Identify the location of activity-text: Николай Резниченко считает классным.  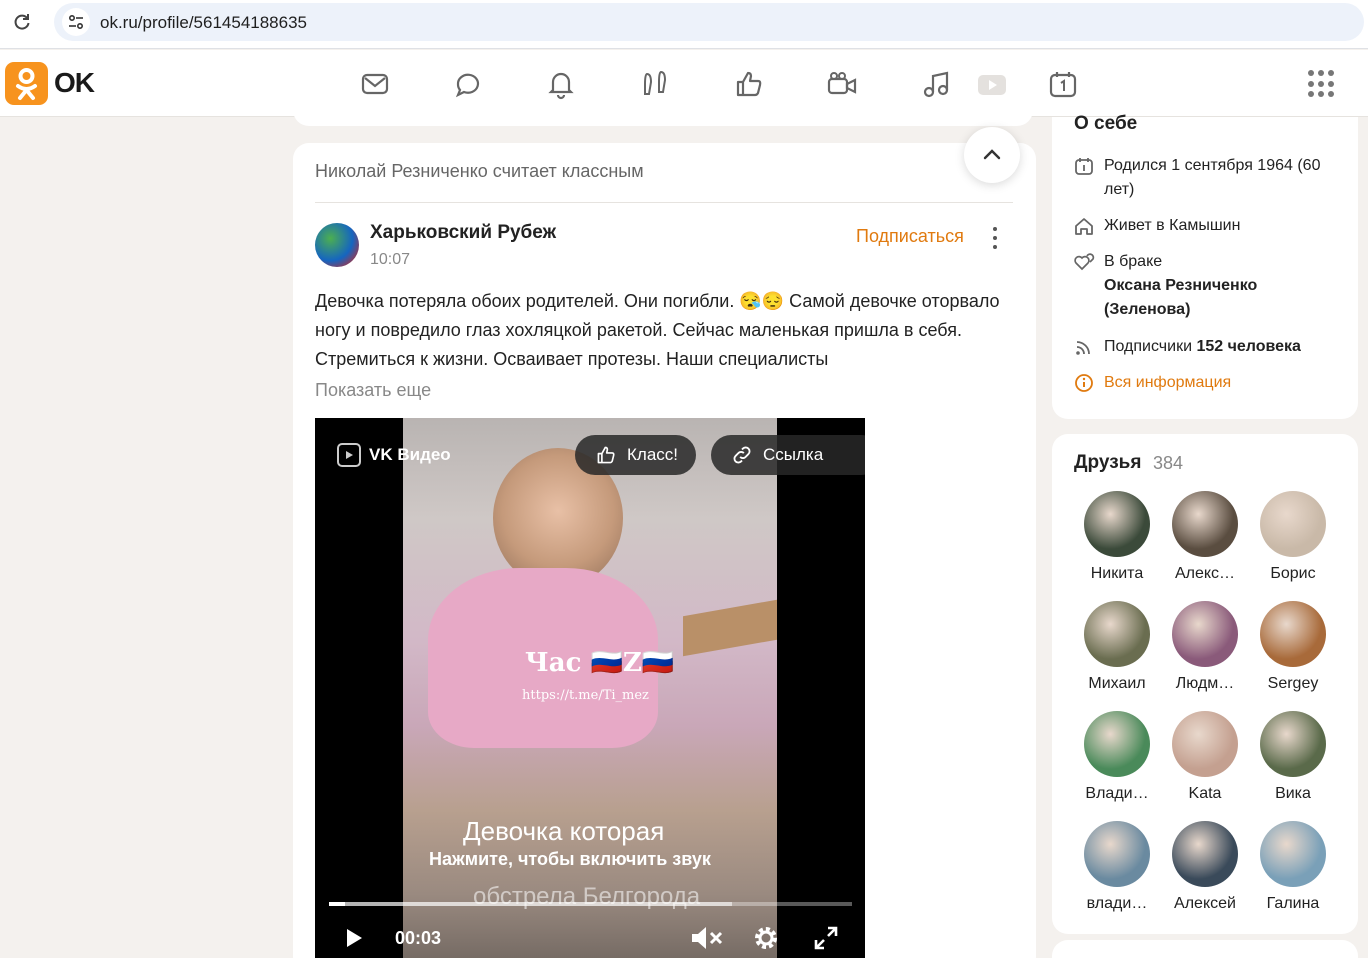
(479, 171).